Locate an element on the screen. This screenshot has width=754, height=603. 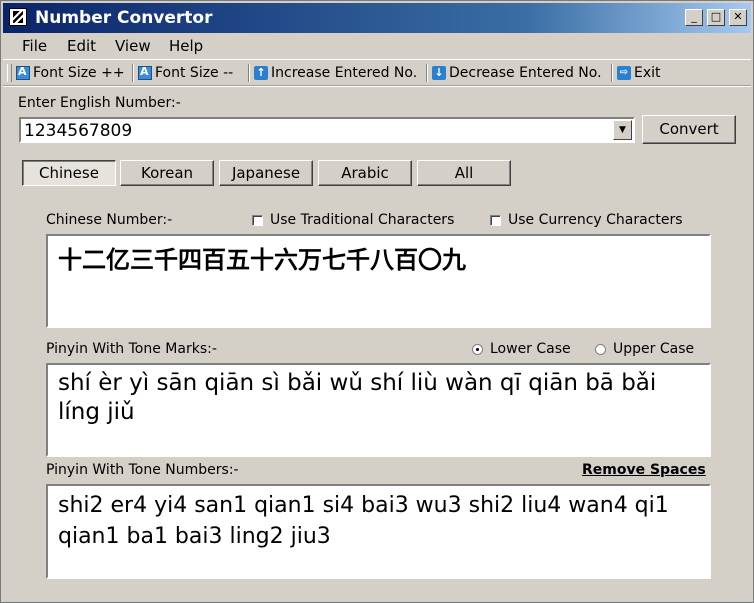
font-size-increase-button: Font Size ++ is located at coordinates (70, 73).